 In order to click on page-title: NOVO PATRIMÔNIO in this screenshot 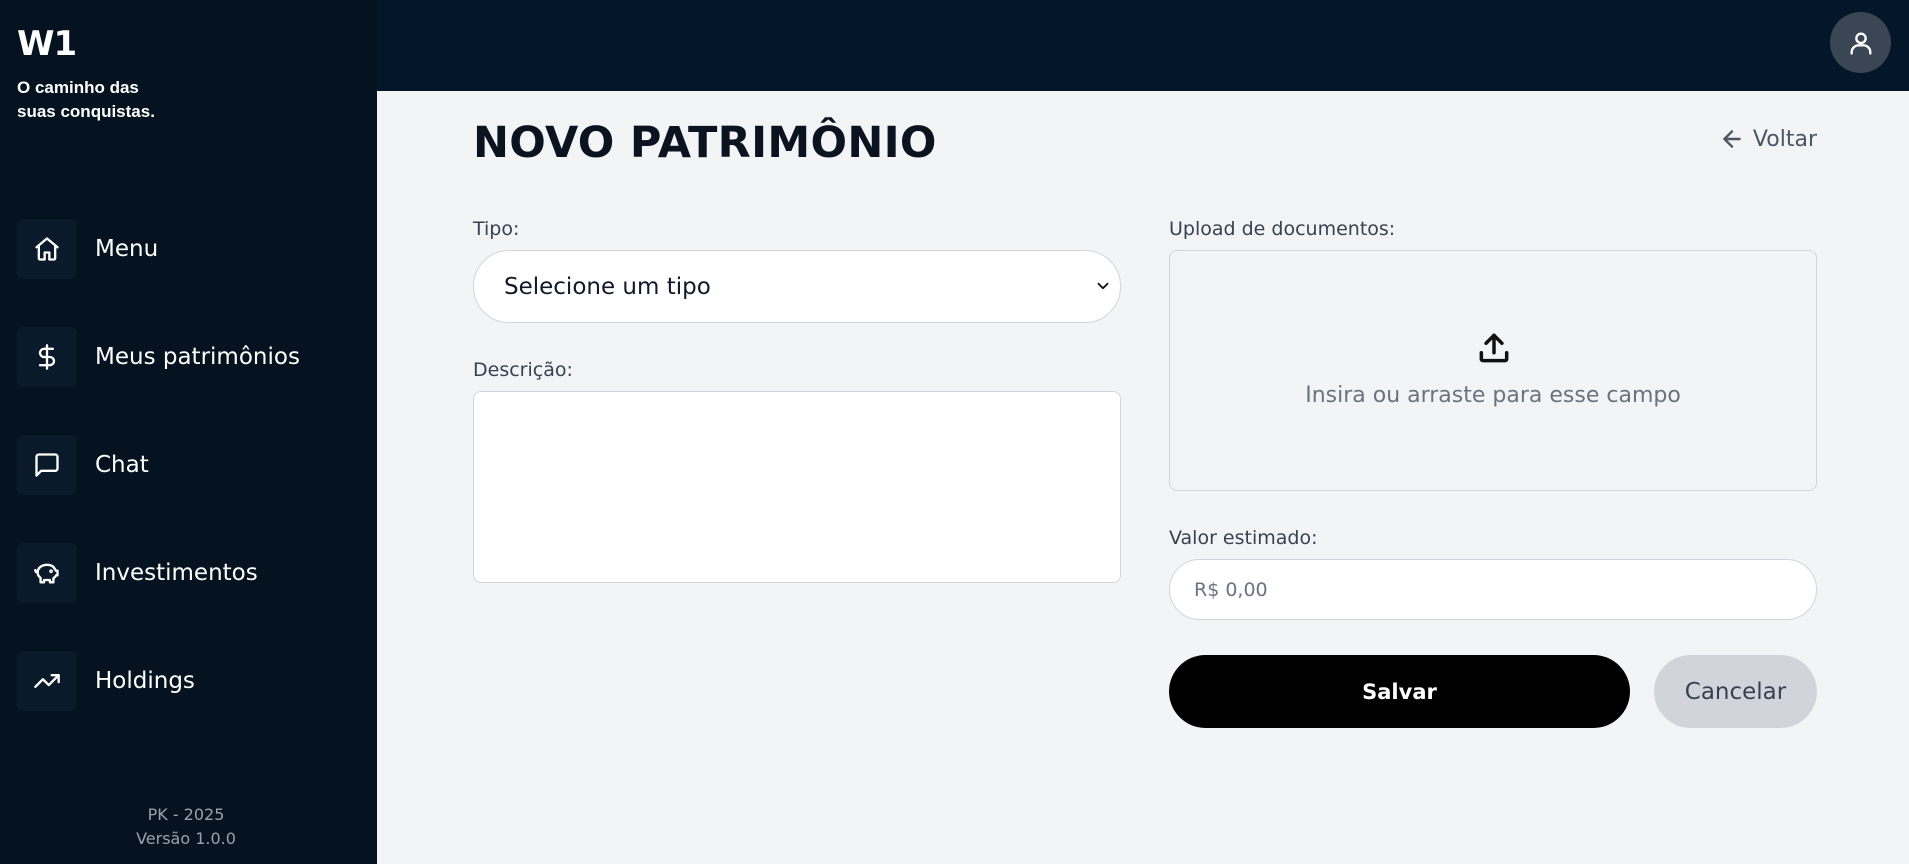, I will do `click(705, 143)`.